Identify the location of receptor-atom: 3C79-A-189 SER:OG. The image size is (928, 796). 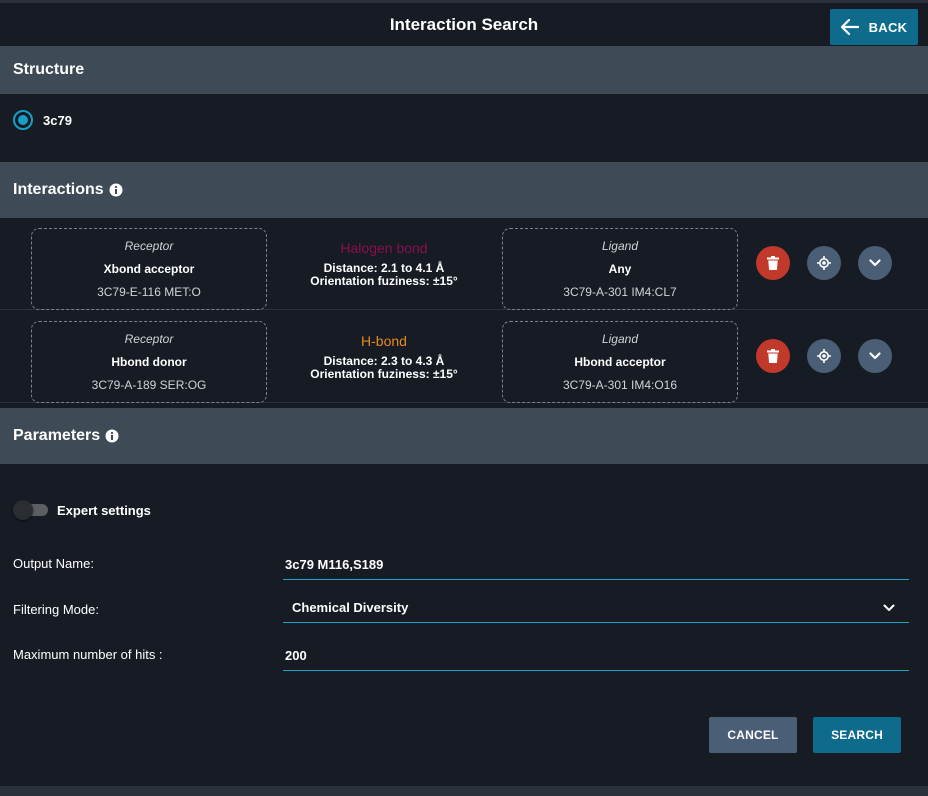
(149, 385).